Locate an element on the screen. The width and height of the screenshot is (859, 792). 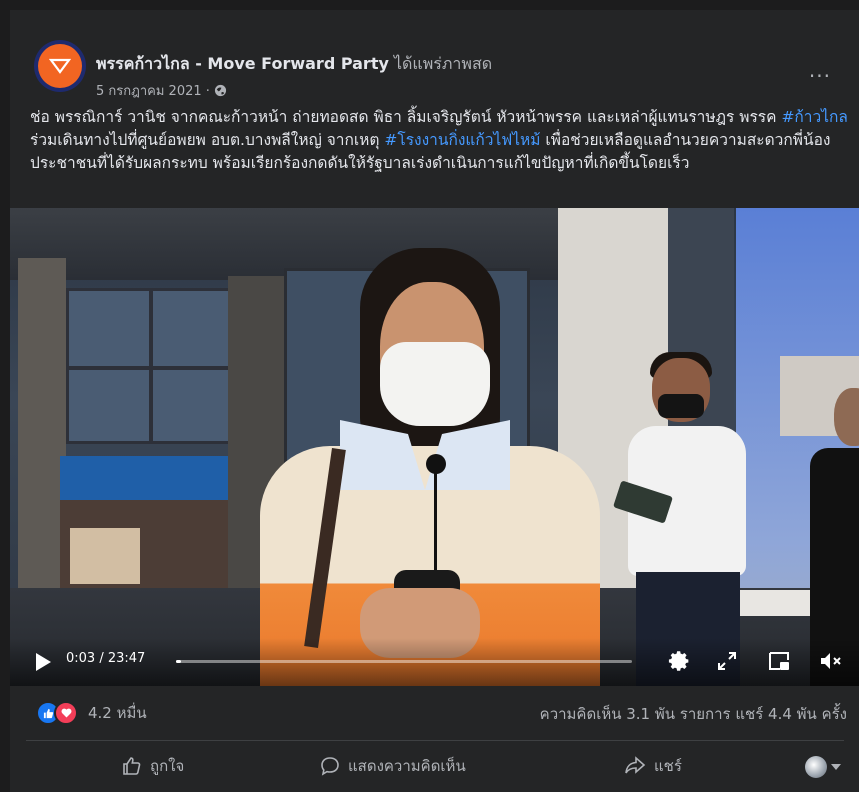
live-status-text: ได้แพร่ภาพสด is located at coordinates (440, 63).